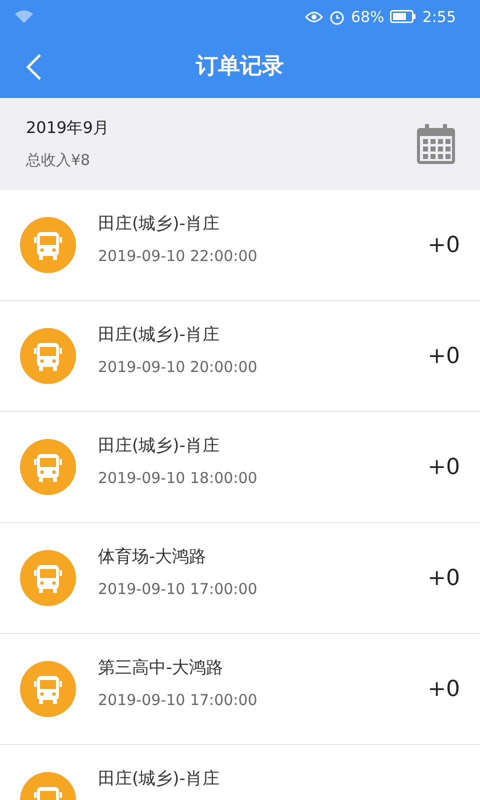  Describe the element at coordinates (59, 160) in the screenshot. I see `income-total: 总收入¥8` at that location.